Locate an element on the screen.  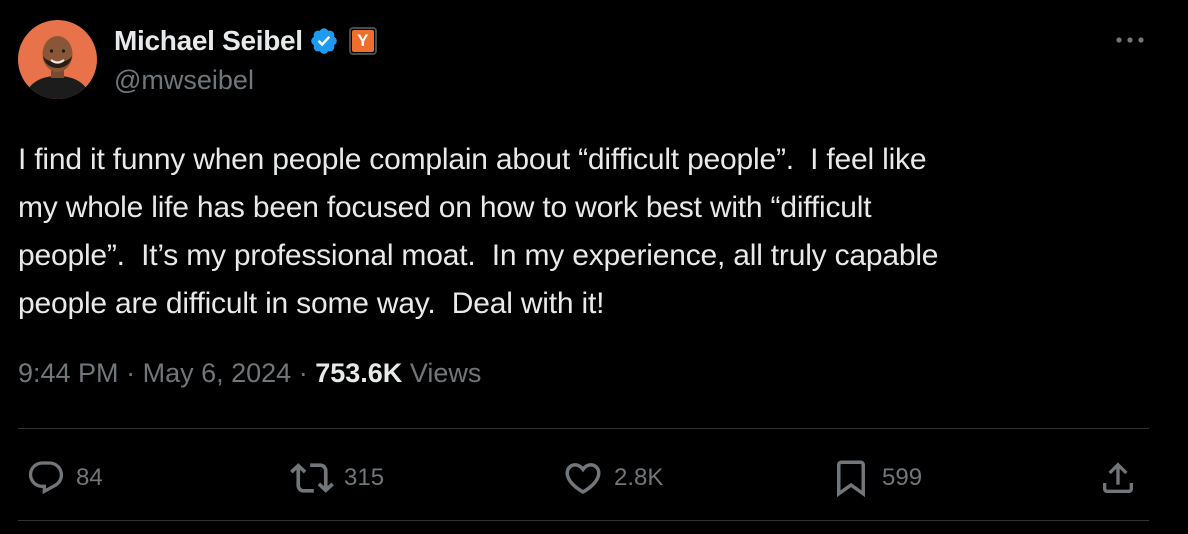
tweet-date: May 6, 2024 is located at coordinates (217, 373).